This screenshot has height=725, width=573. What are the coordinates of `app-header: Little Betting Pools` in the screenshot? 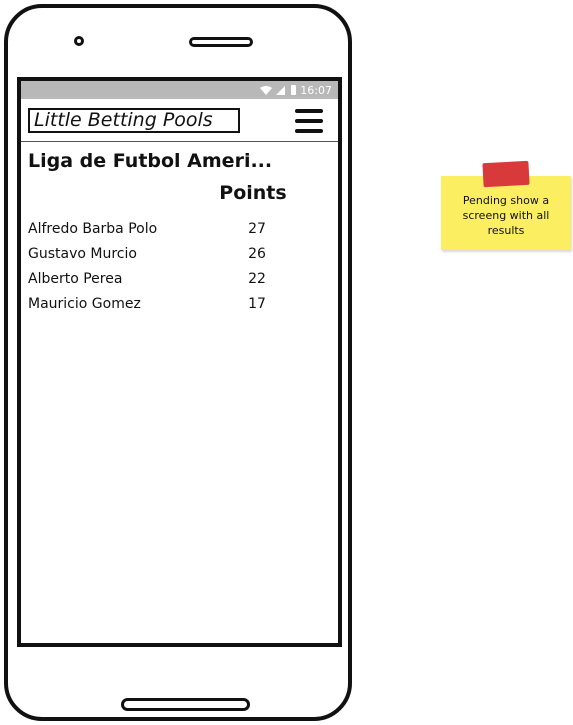 It's located at (179, 120).